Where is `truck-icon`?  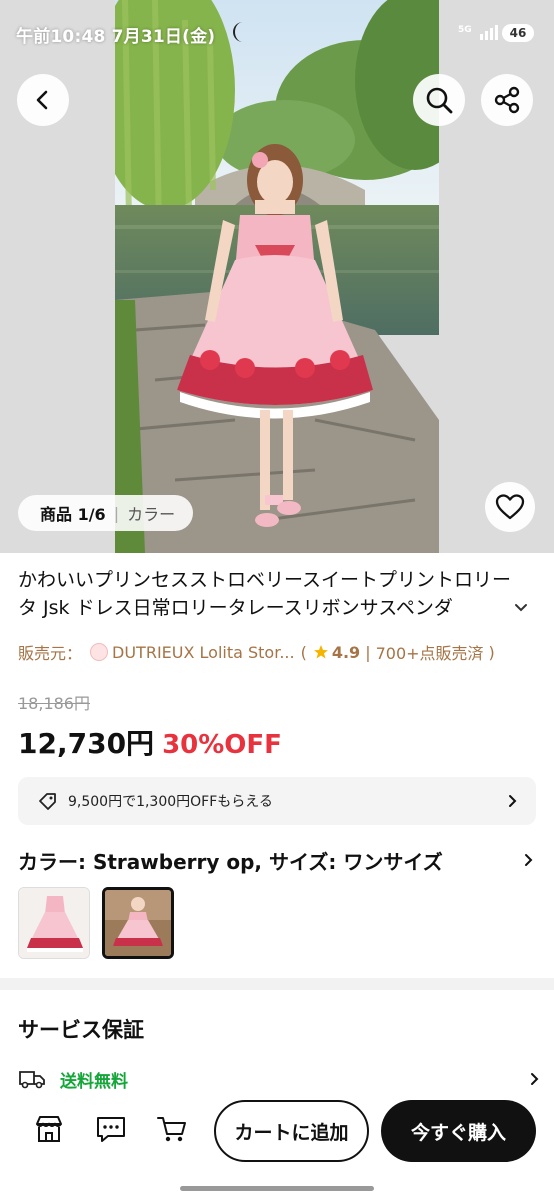
truck-icon is located at coordinates (32, 1080).